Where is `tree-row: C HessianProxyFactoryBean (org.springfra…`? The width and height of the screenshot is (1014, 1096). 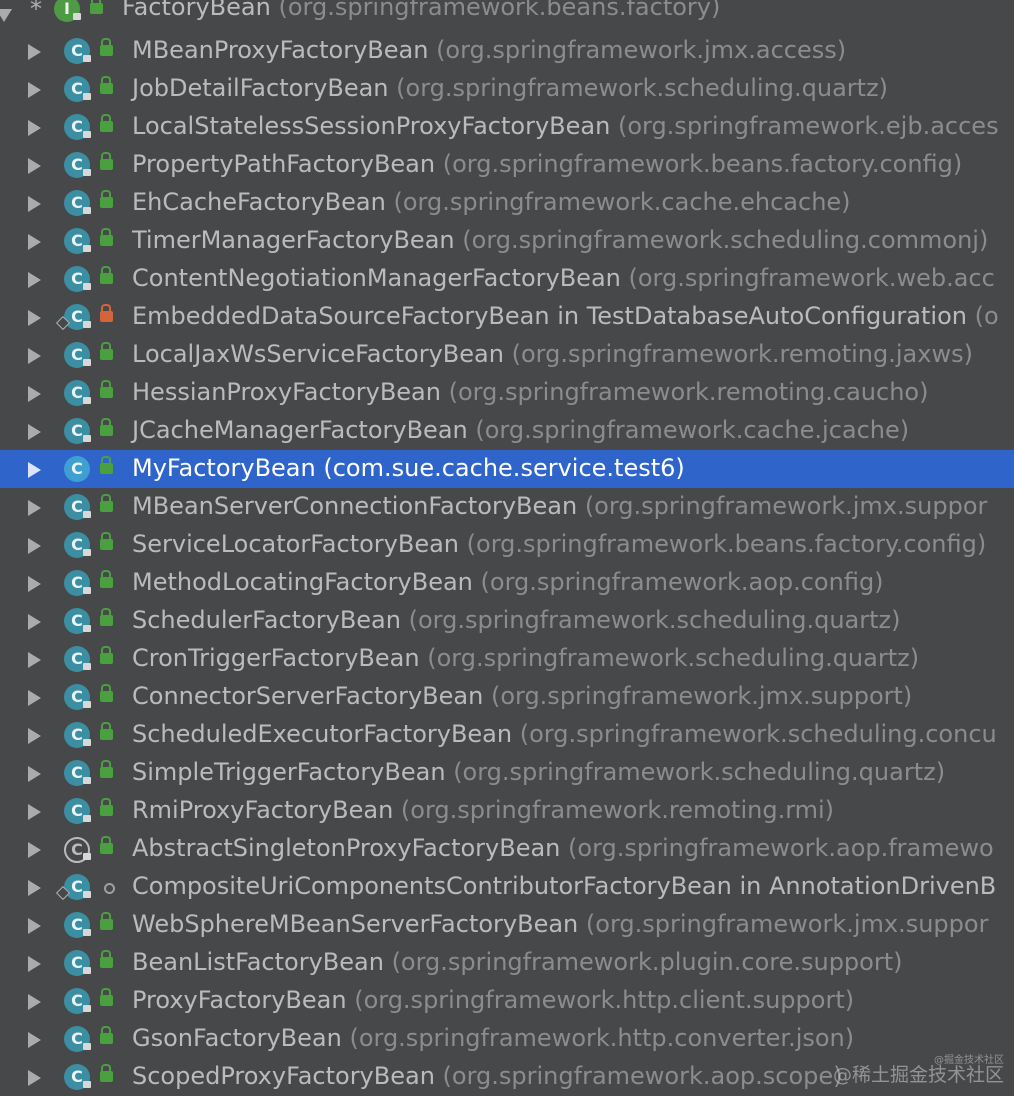 tree-row: C HessianProxyFactoryBean (org.springfra… is located at coordinates (507, 393).